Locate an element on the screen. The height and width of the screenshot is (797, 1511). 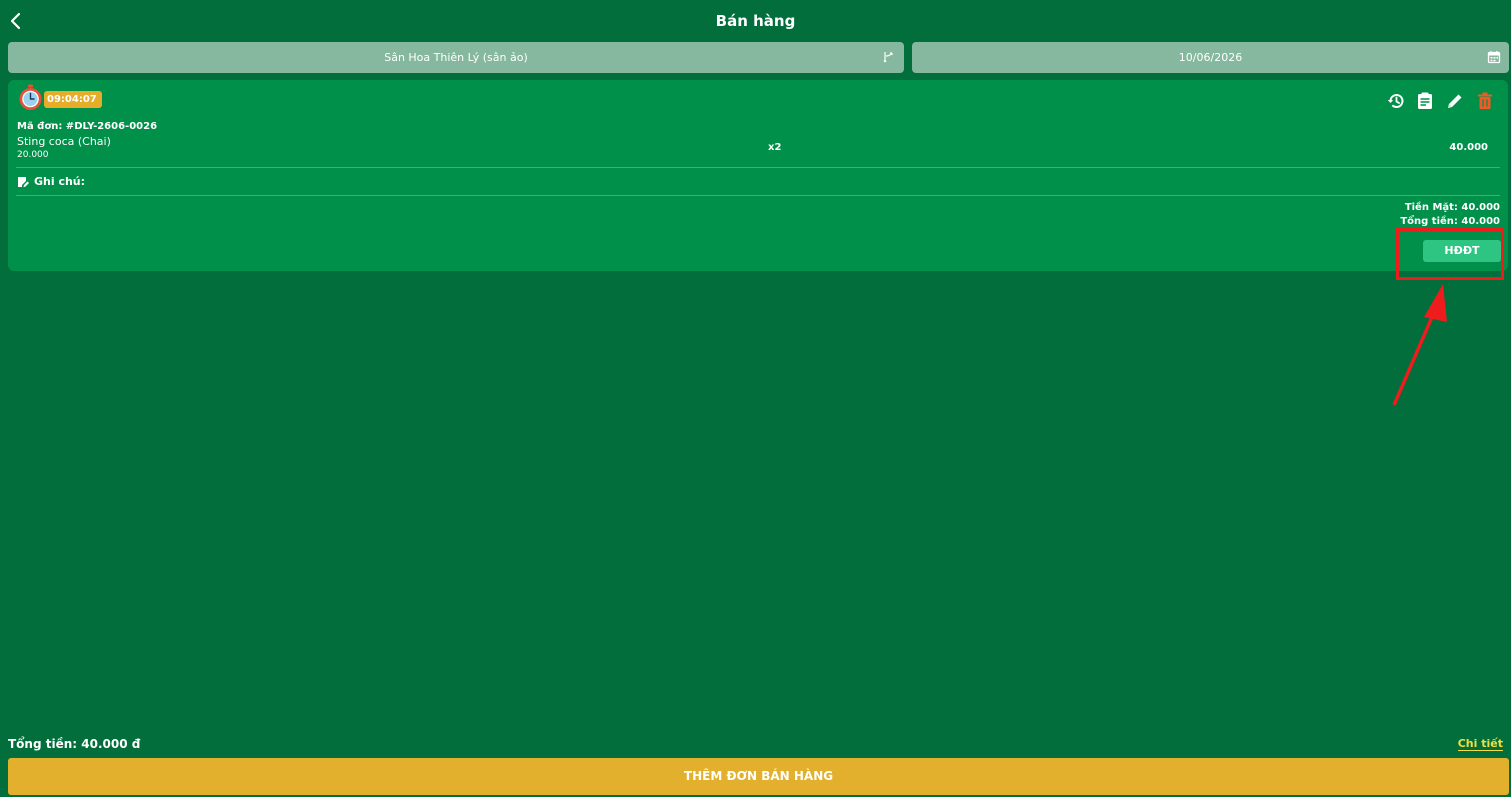
date-select-value: 10/06/2026 is located at coordinates (1210, 57).